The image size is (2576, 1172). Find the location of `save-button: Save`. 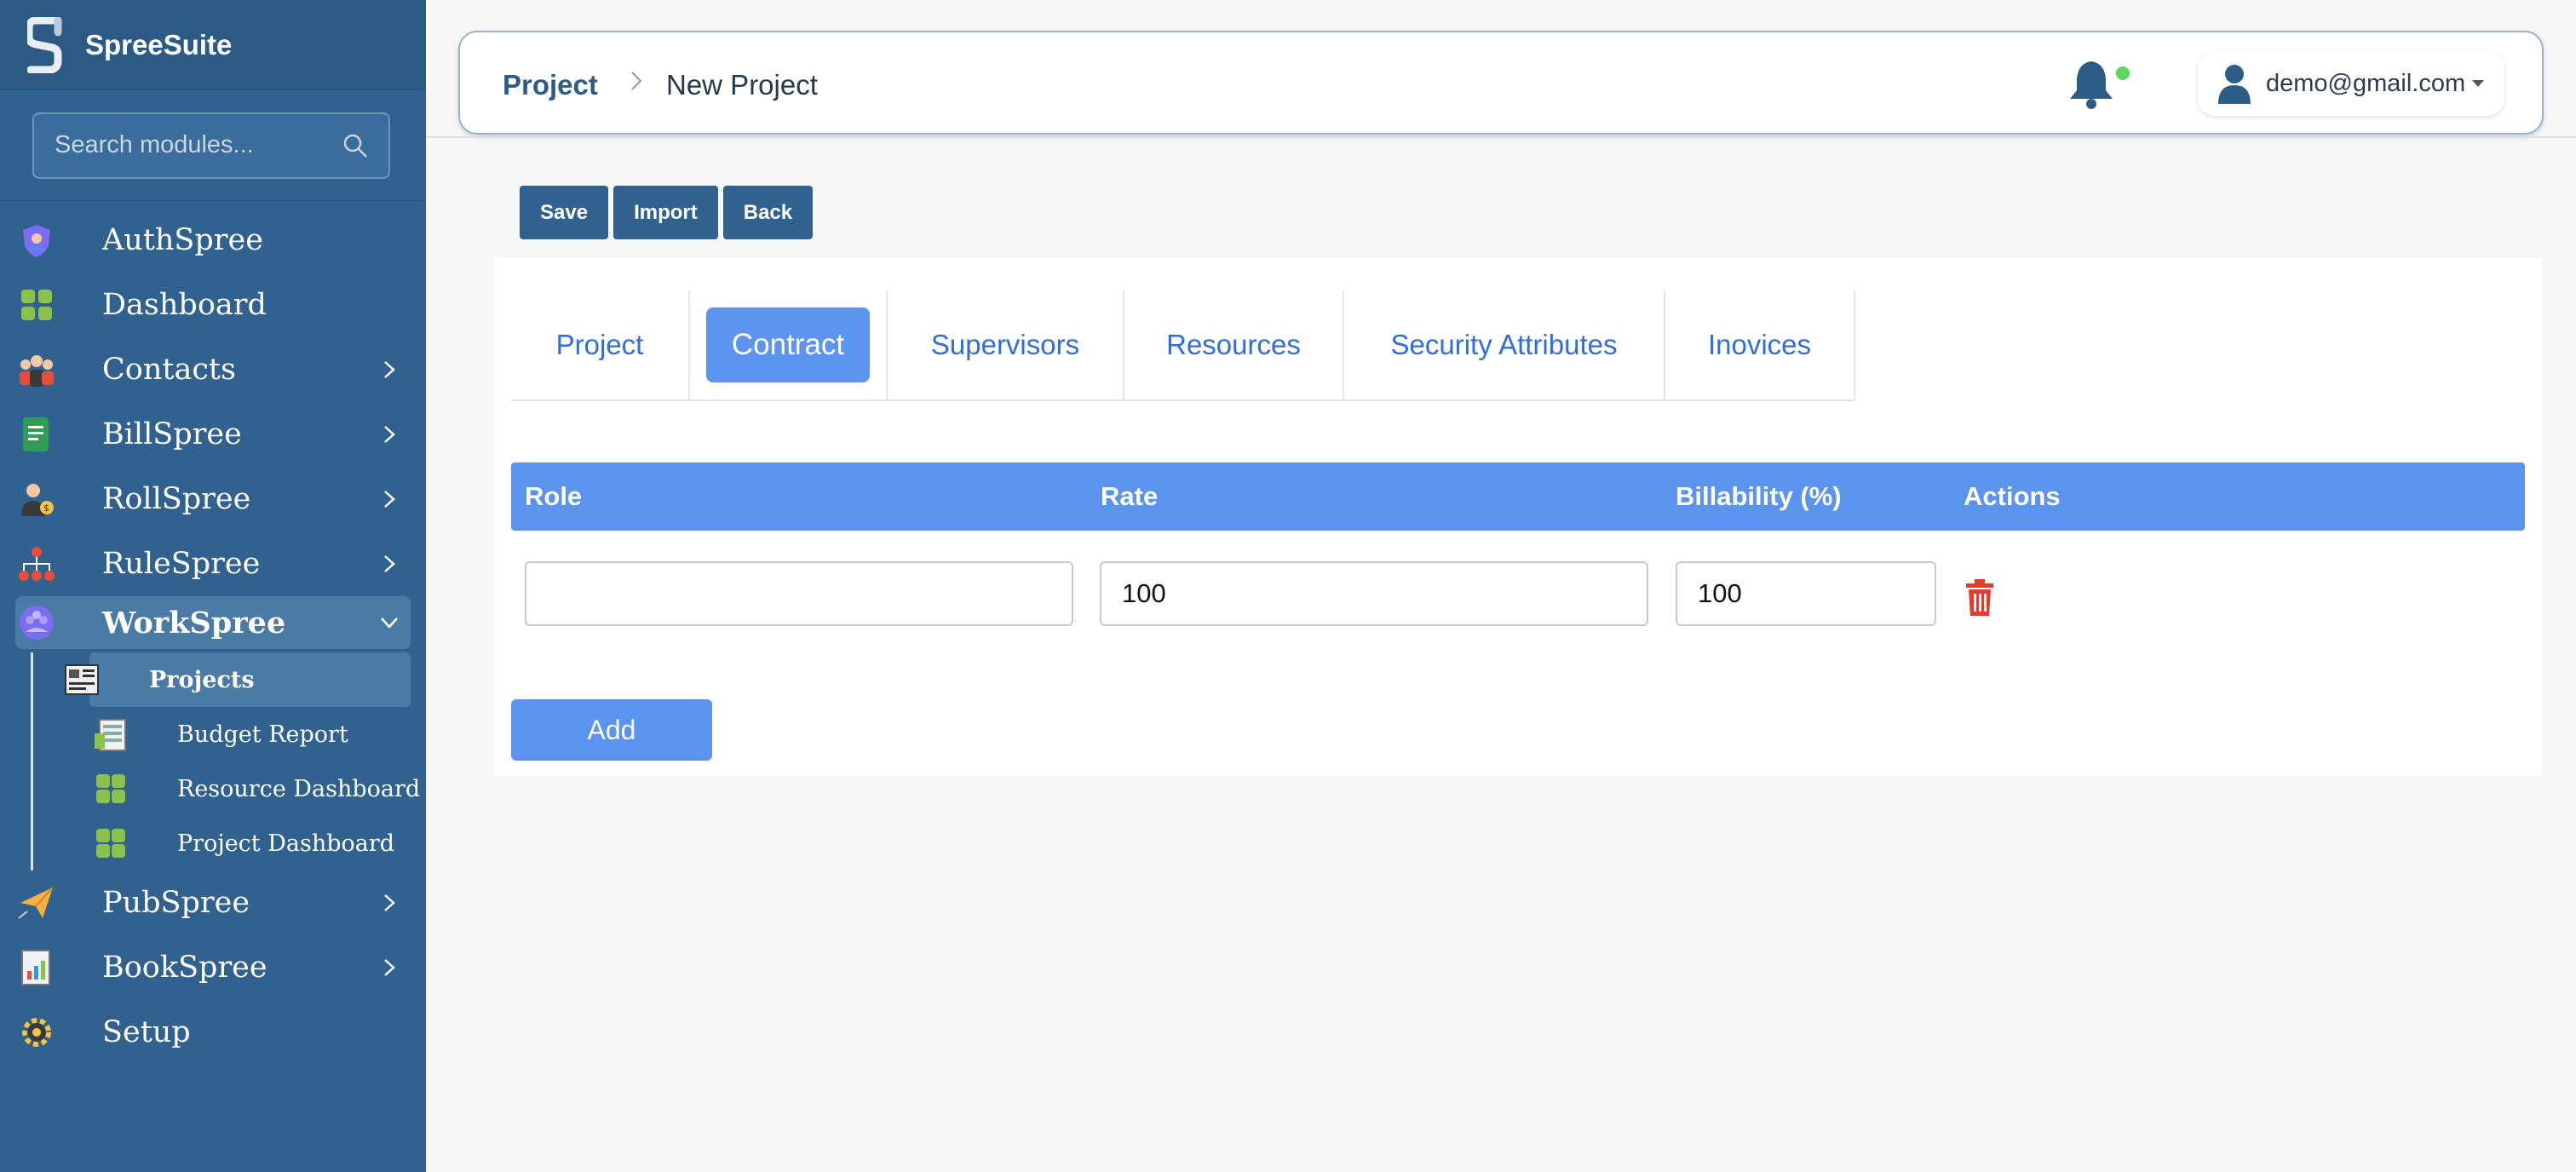

save-button: Save is located at coordinates (565, 212).